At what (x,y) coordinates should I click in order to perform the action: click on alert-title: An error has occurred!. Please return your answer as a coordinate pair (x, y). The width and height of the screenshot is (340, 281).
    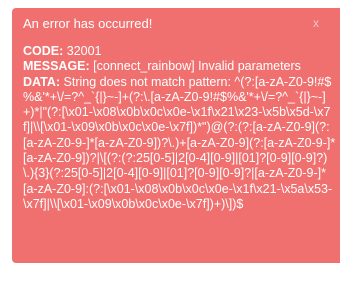
    Looking at the image, I should click on (88, 23).